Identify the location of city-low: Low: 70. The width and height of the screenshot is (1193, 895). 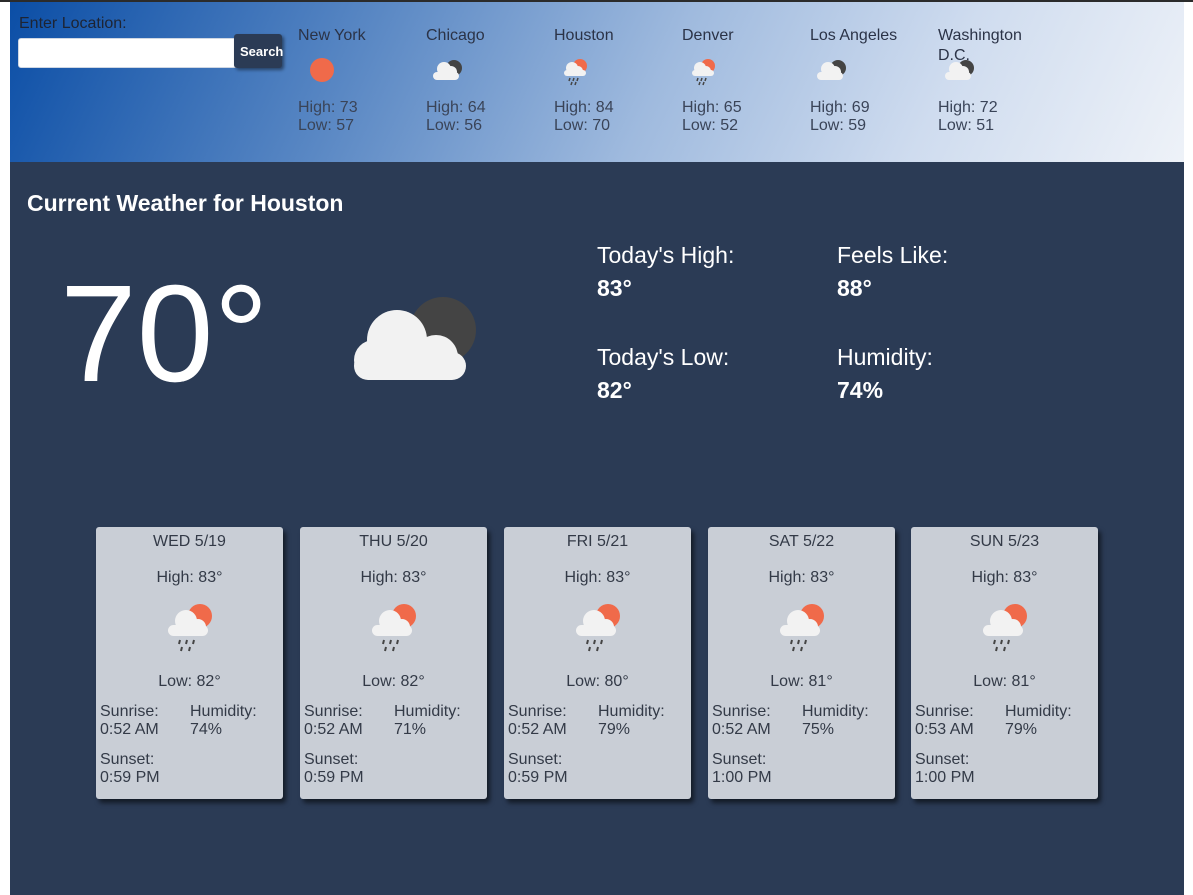
(582, 125).